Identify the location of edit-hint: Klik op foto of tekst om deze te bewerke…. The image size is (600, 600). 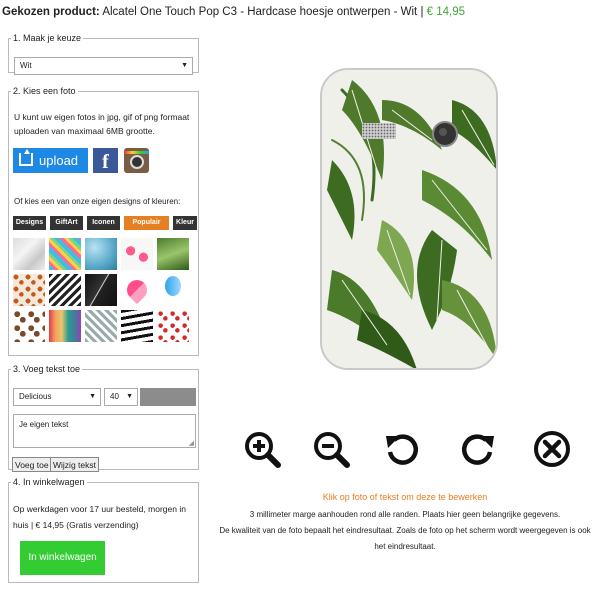
(405, 497).